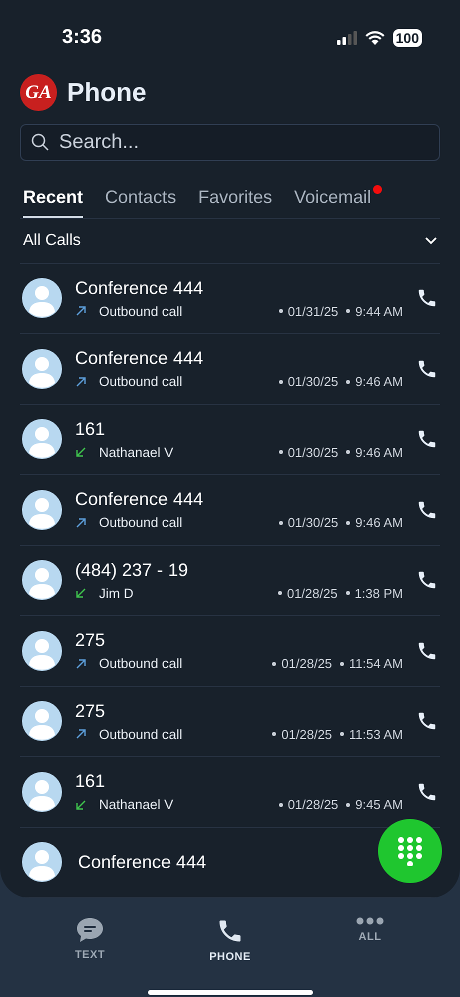 The width and height of the screenshot is (460, 997). I want to click on call-time: 9:44 AM, so click(379, 311).